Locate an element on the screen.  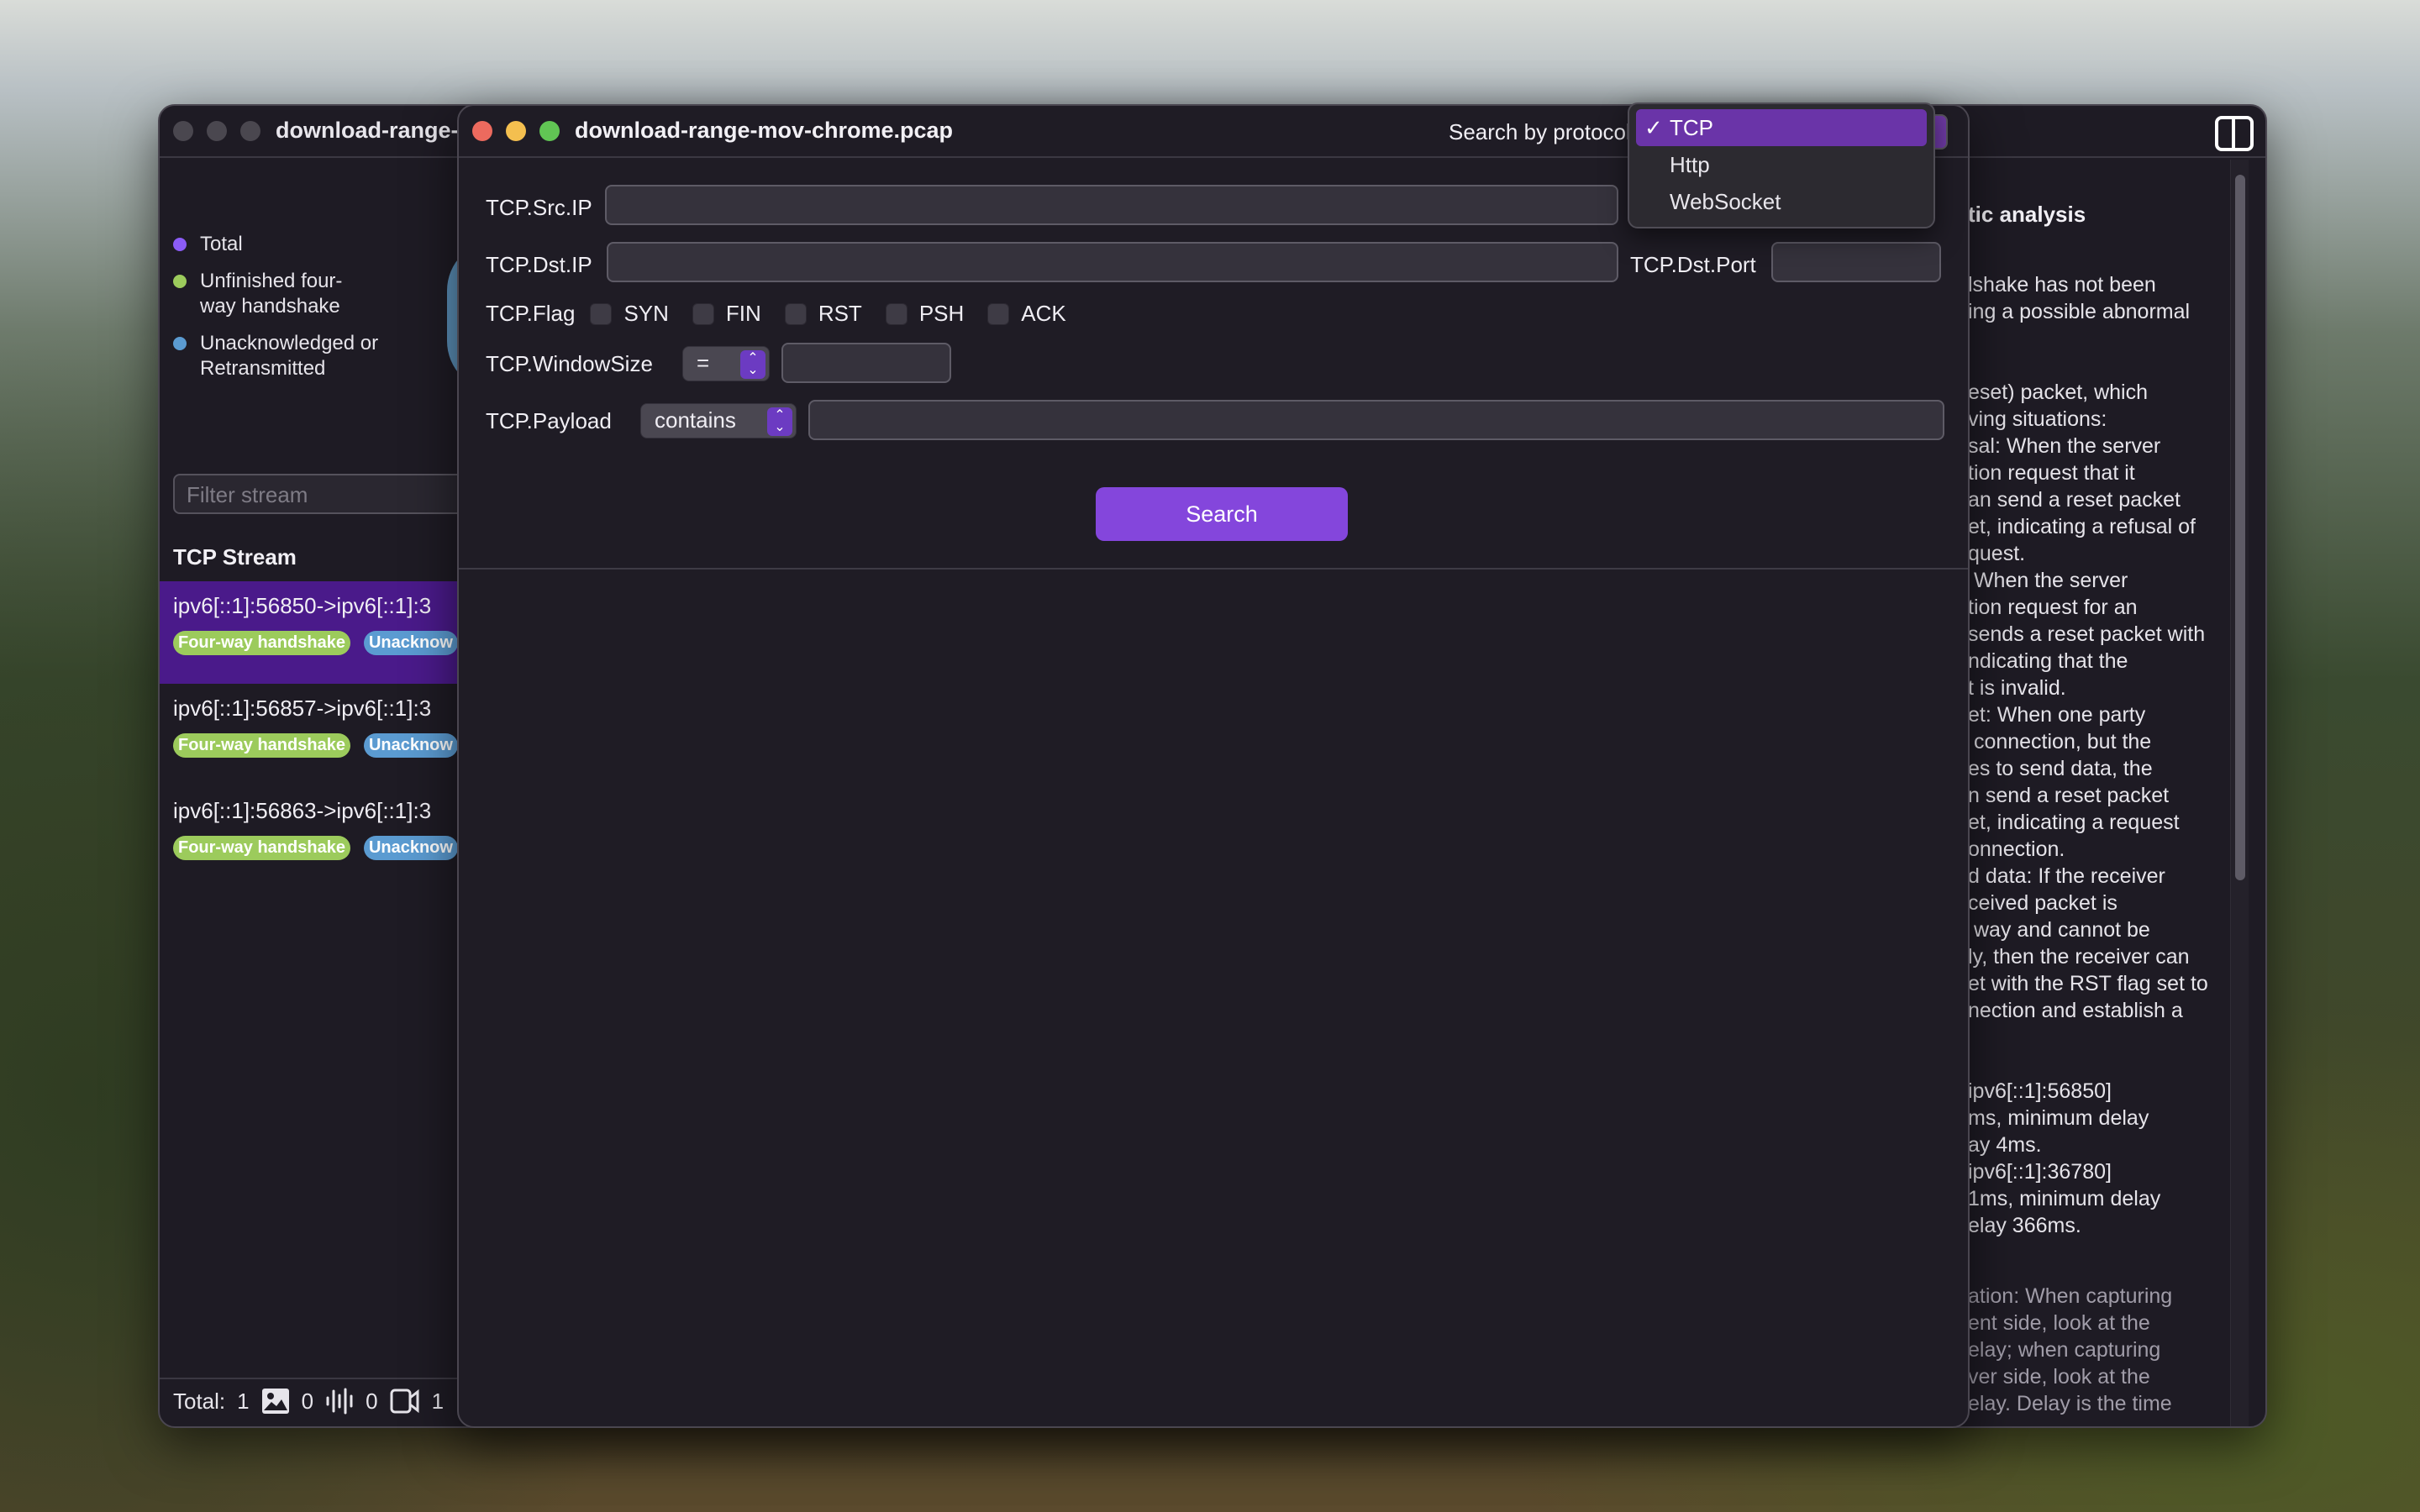
close-button is located at coordinates (482, 131).